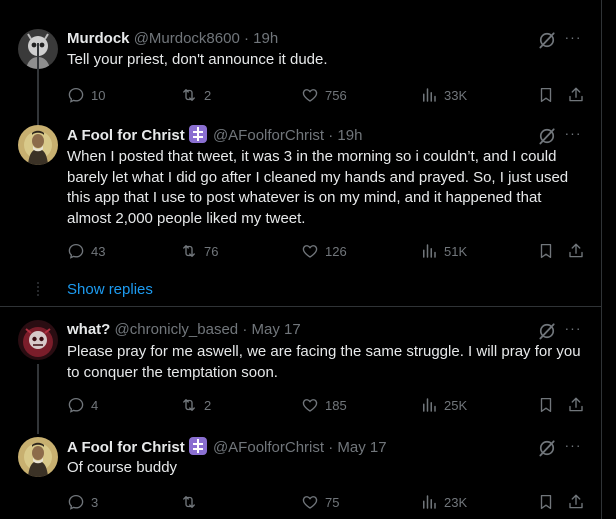 The width and height of the screenshot is (616, 519). I want to click on repost-count: 76, so click(211, 251).